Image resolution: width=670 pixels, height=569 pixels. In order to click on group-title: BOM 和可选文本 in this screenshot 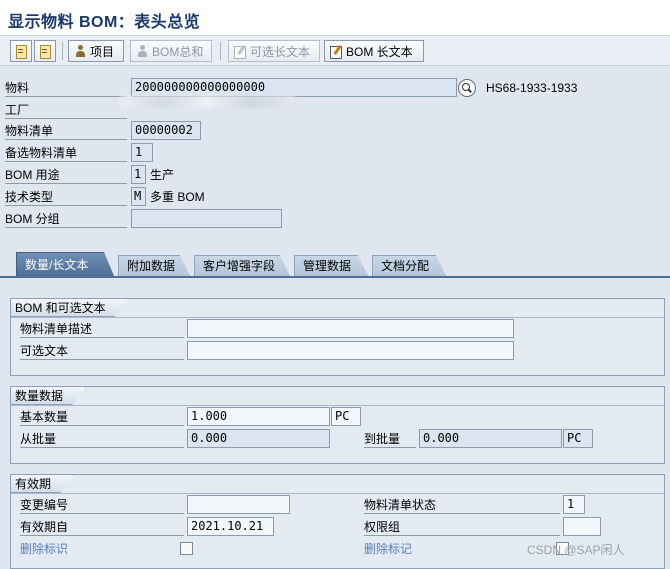, I will do `click(70, 308)`.